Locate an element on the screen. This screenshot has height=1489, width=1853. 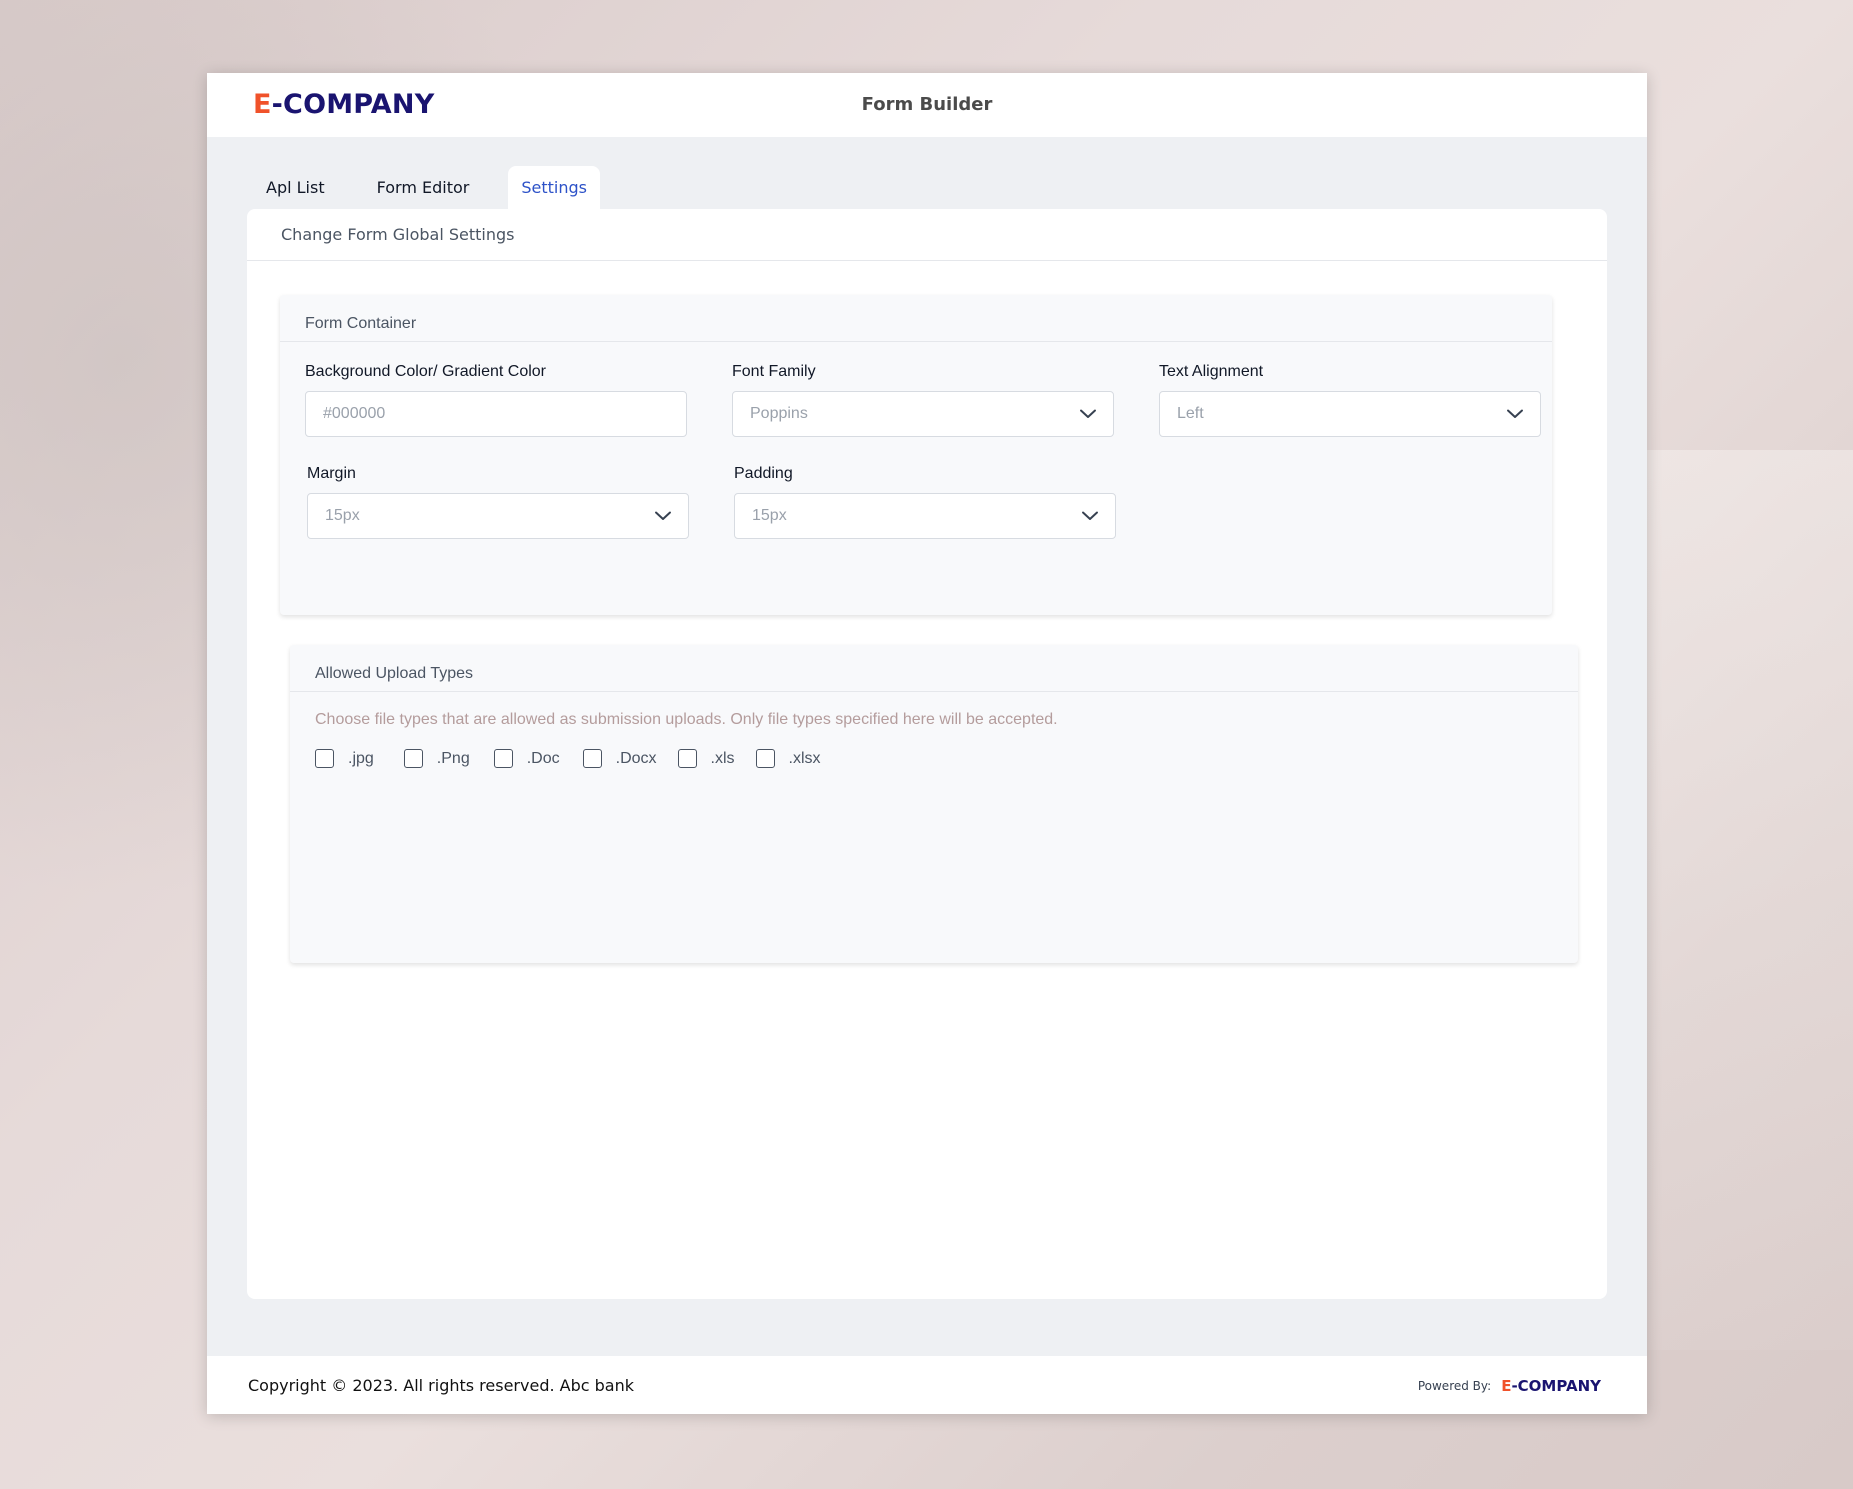
text-alignment-select: Left is located at coordinates (1350, 414).